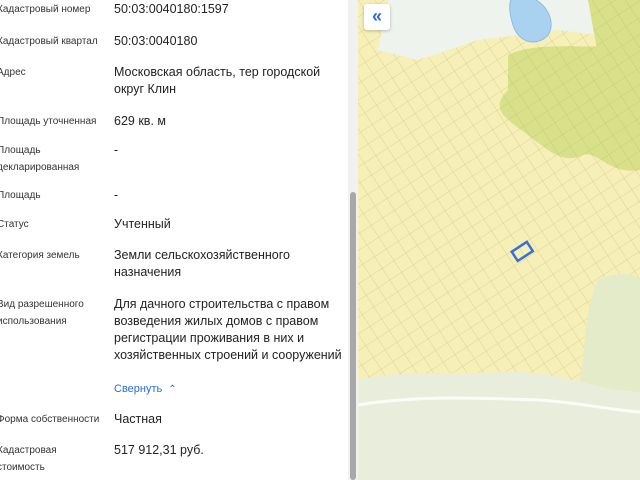  I want to click on label-cadastral-quarter: Кадастровый квартал, so click(49, 41).